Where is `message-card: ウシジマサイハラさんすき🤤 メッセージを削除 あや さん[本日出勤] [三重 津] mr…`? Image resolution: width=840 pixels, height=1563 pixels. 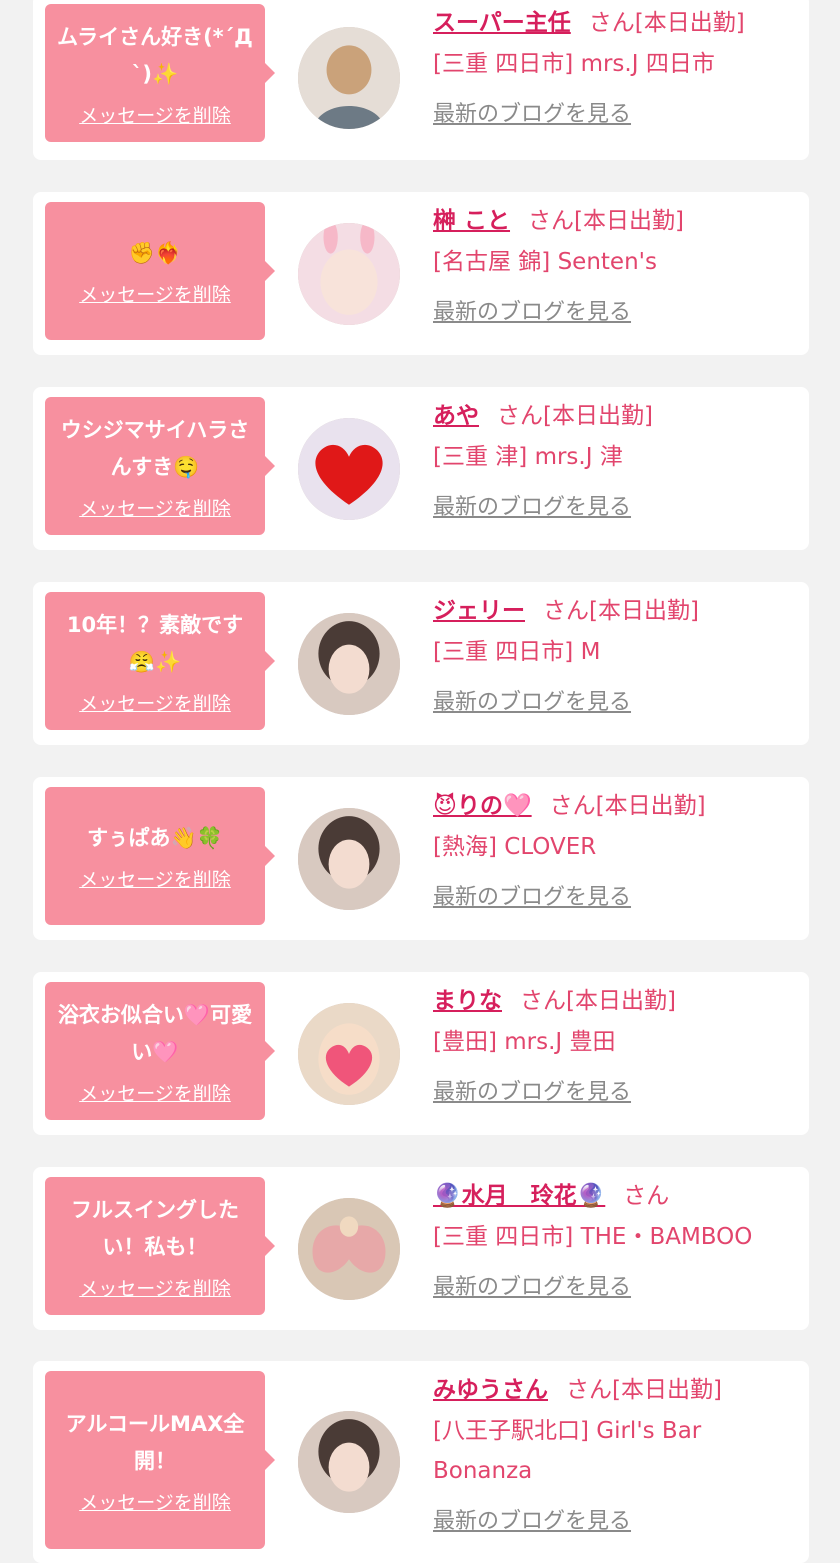 message-card: ウシジマサイハラさんすき🤤 メッセージを削除 あや さん[本日出勤] [三重 津] mr… is located at coordinates (421, 468).